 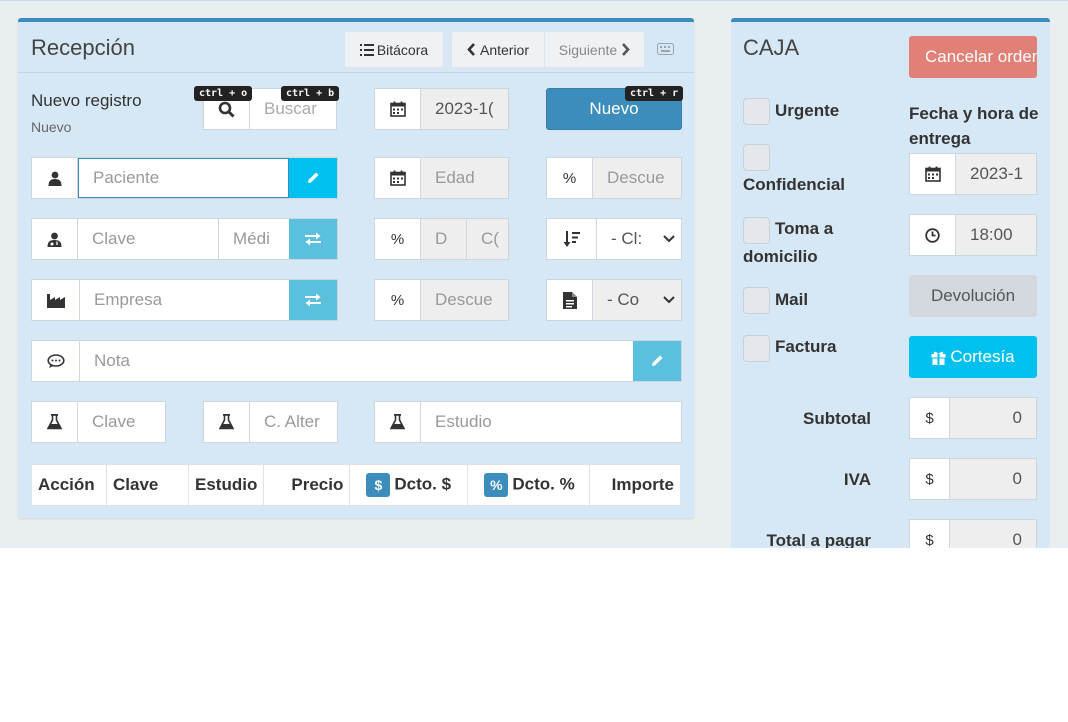 I want to click on date-field: 2023-1(, so click(x=464, y=109).